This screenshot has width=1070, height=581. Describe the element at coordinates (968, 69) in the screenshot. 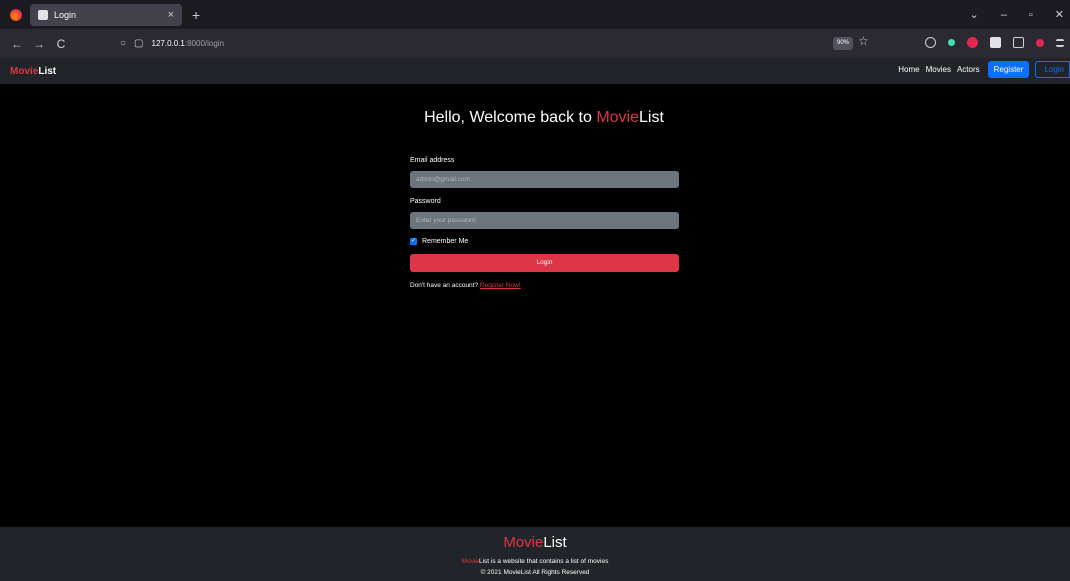

I see `nav-actors: Actors` at that location.